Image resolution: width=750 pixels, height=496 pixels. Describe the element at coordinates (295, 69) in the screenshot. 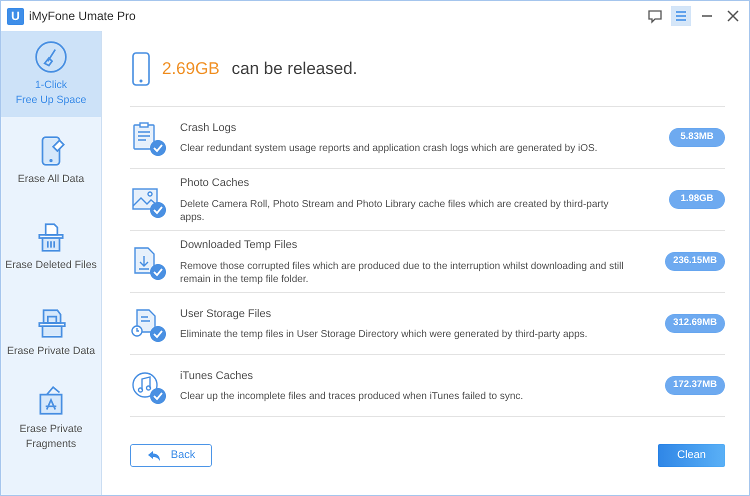

I see `summary-text: can be released.` at that location.